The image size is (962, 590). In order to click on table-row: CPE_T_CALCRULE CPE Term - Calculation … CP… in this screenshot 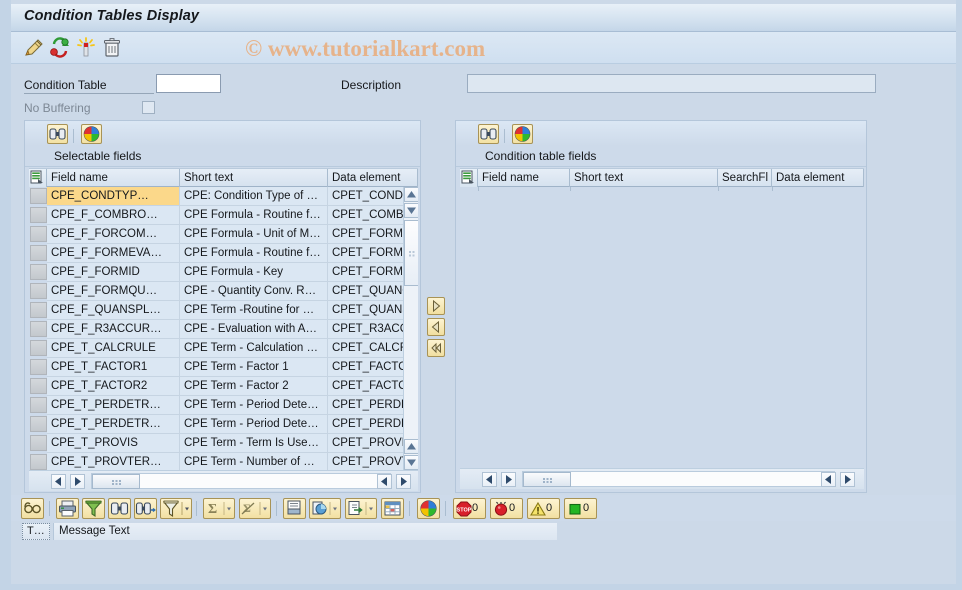, I will do `click(223, 348)`.